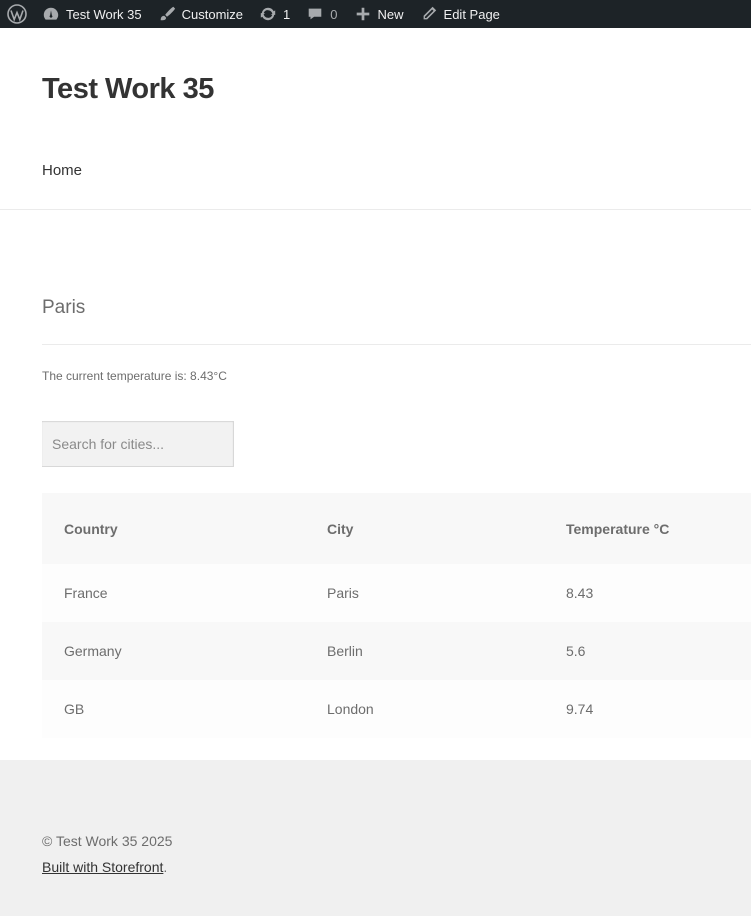  I want to click on storefront-credit-link: Built with Storefront, so click(102, 867).